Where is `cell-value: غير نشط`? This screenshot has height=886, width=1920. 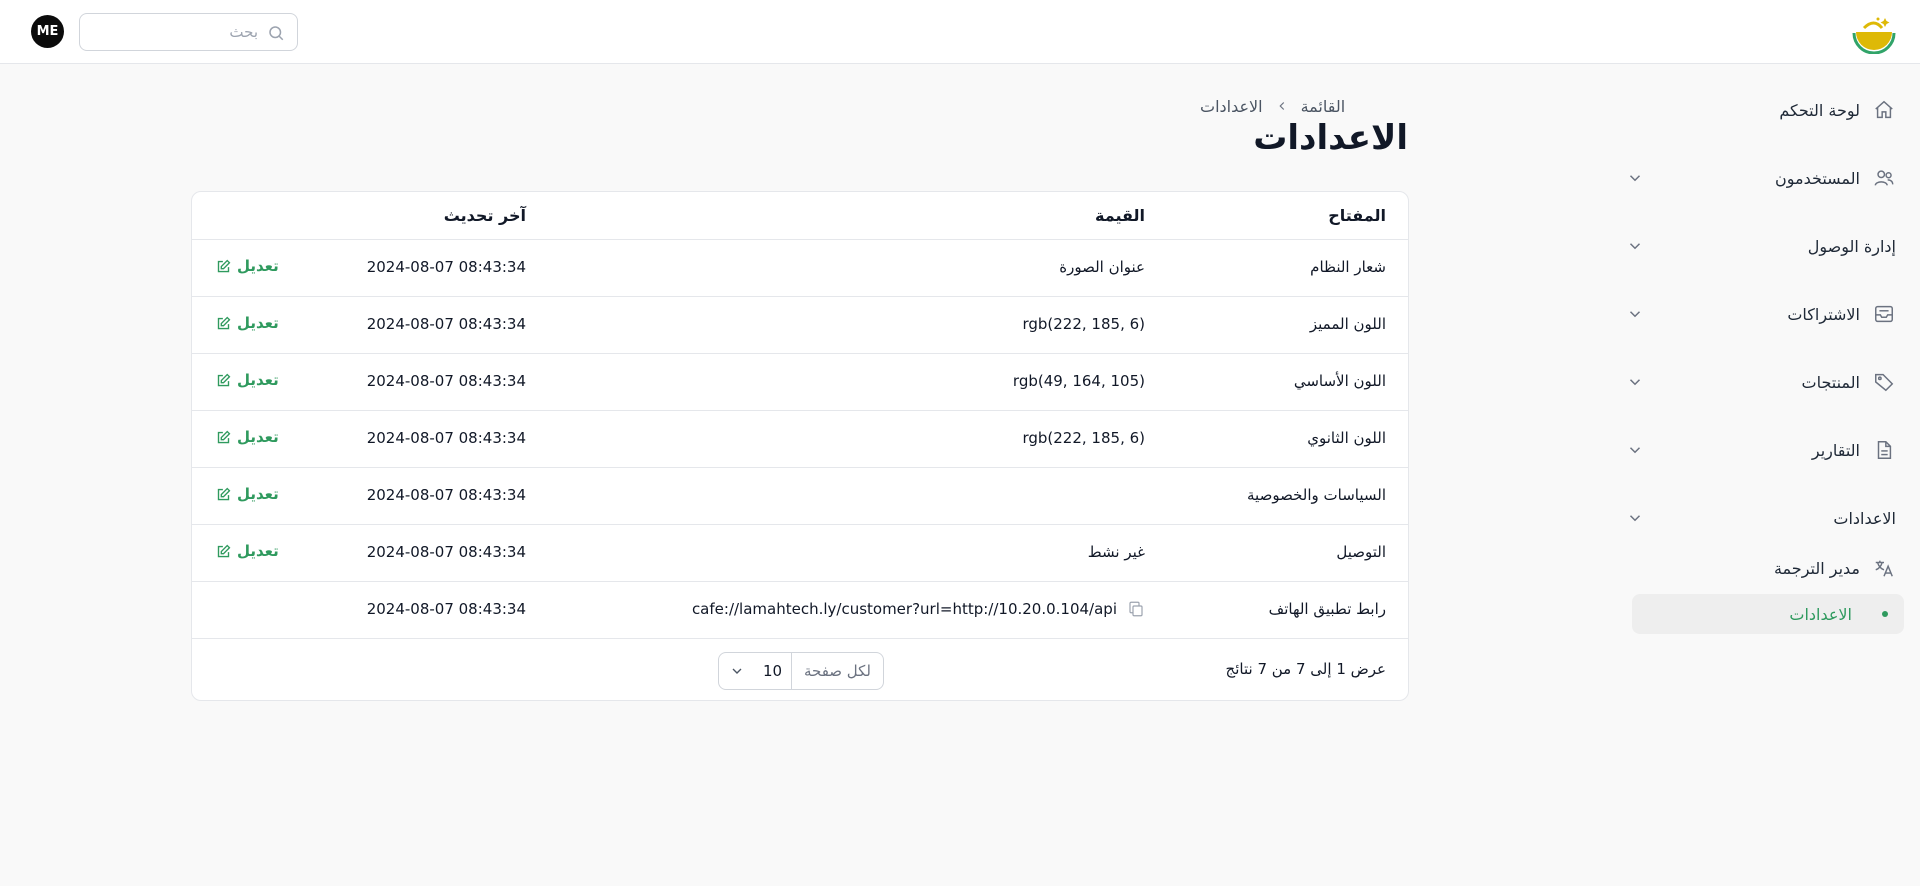 cell-value: غير نشط is located at coordinates (1116, 552).